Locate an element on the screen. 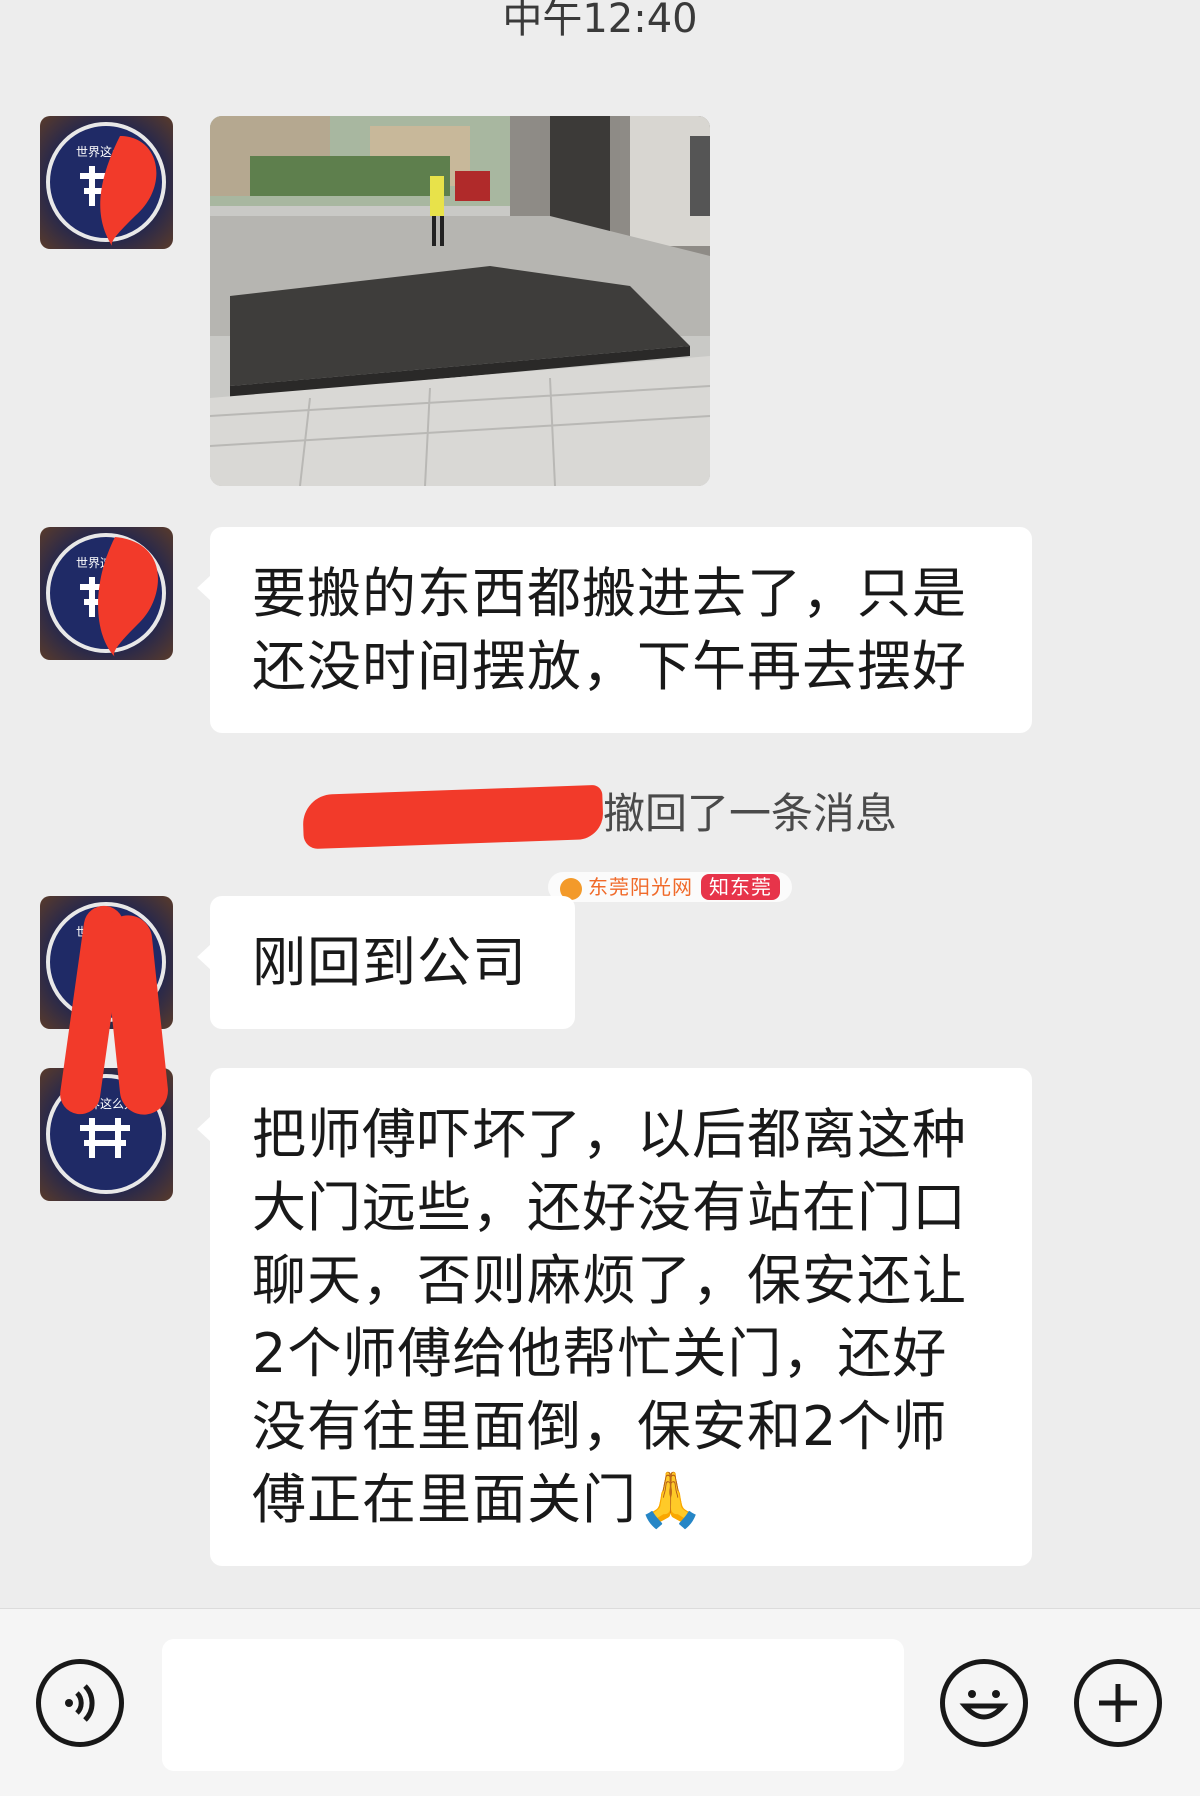 This screenshot has width=1200, height=1796. storefront-photo is located at coordinates (460, 301).